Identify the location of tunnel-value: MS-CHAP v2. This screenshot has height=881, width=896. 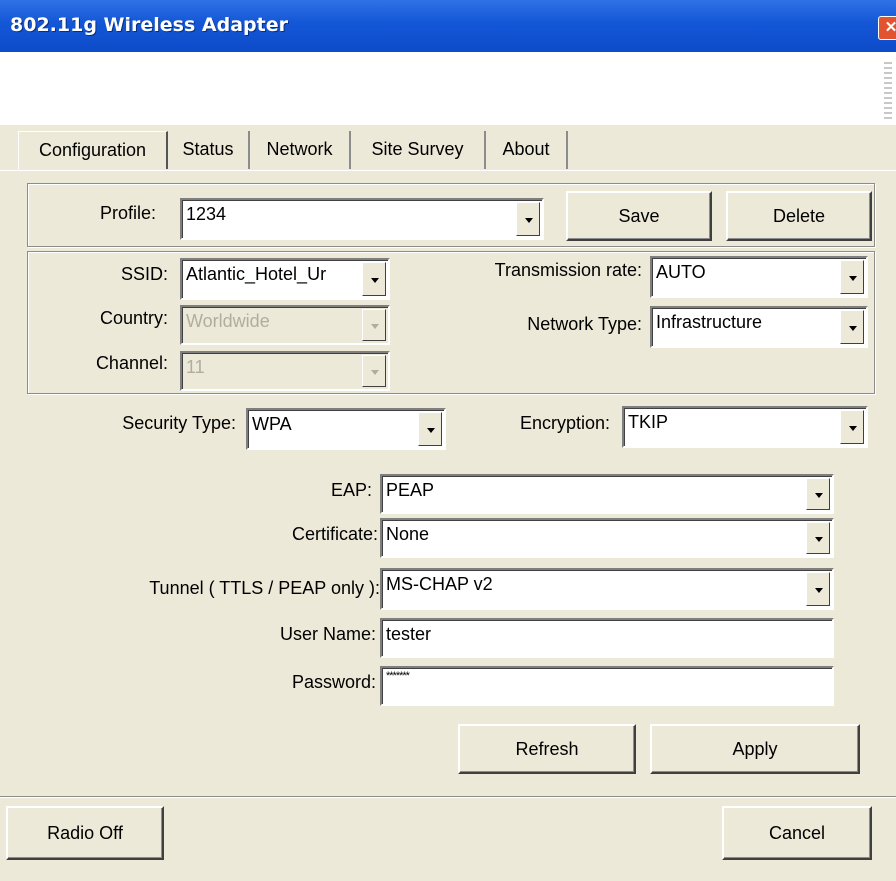
(439, 584).